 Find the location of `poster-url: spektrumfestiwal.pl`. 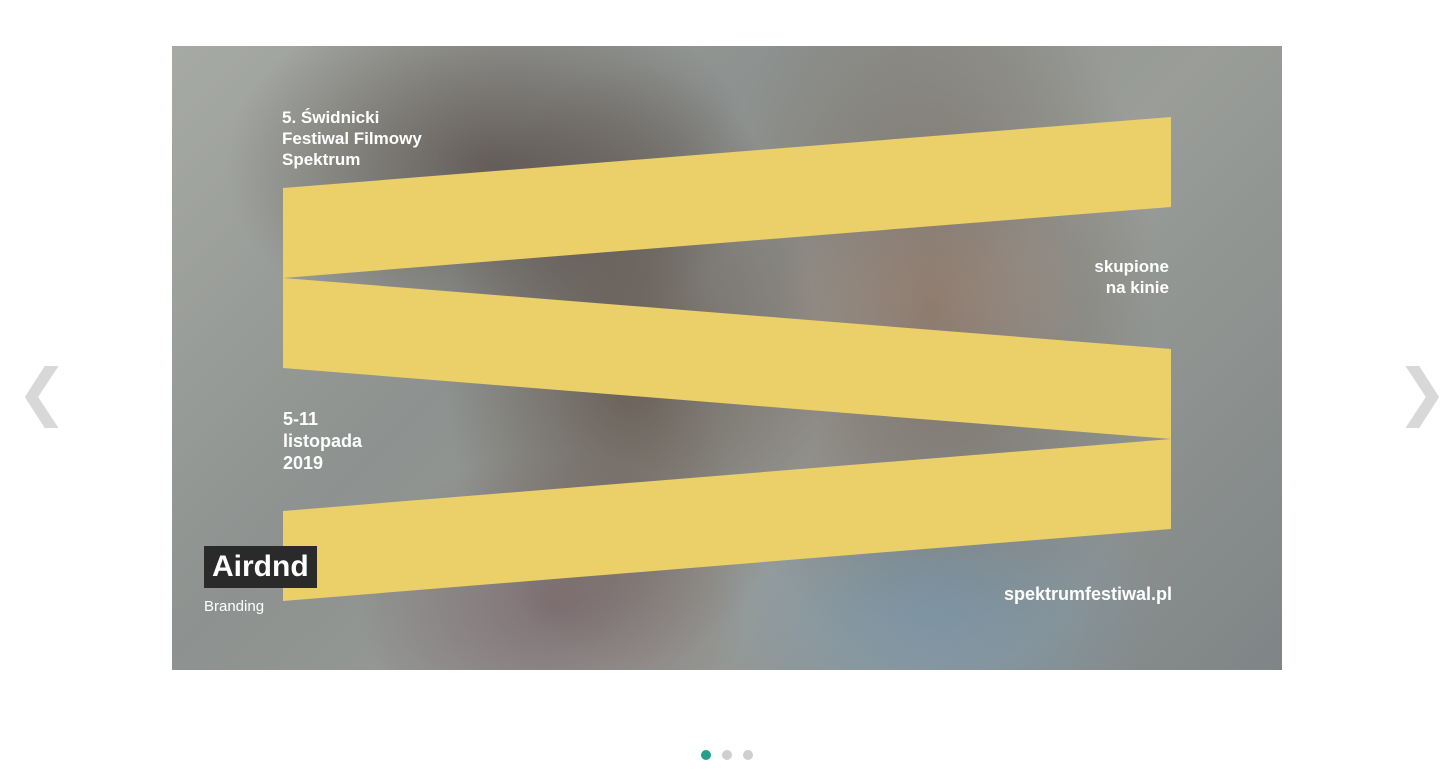

poster-url: spektrumfestiwal.pl is located at coordinates (1087, 594).